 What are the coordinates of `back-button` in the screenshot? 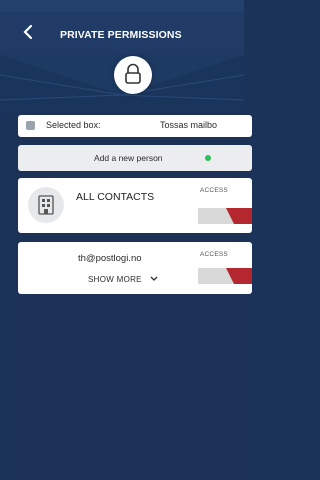 It's located at (30, 34).